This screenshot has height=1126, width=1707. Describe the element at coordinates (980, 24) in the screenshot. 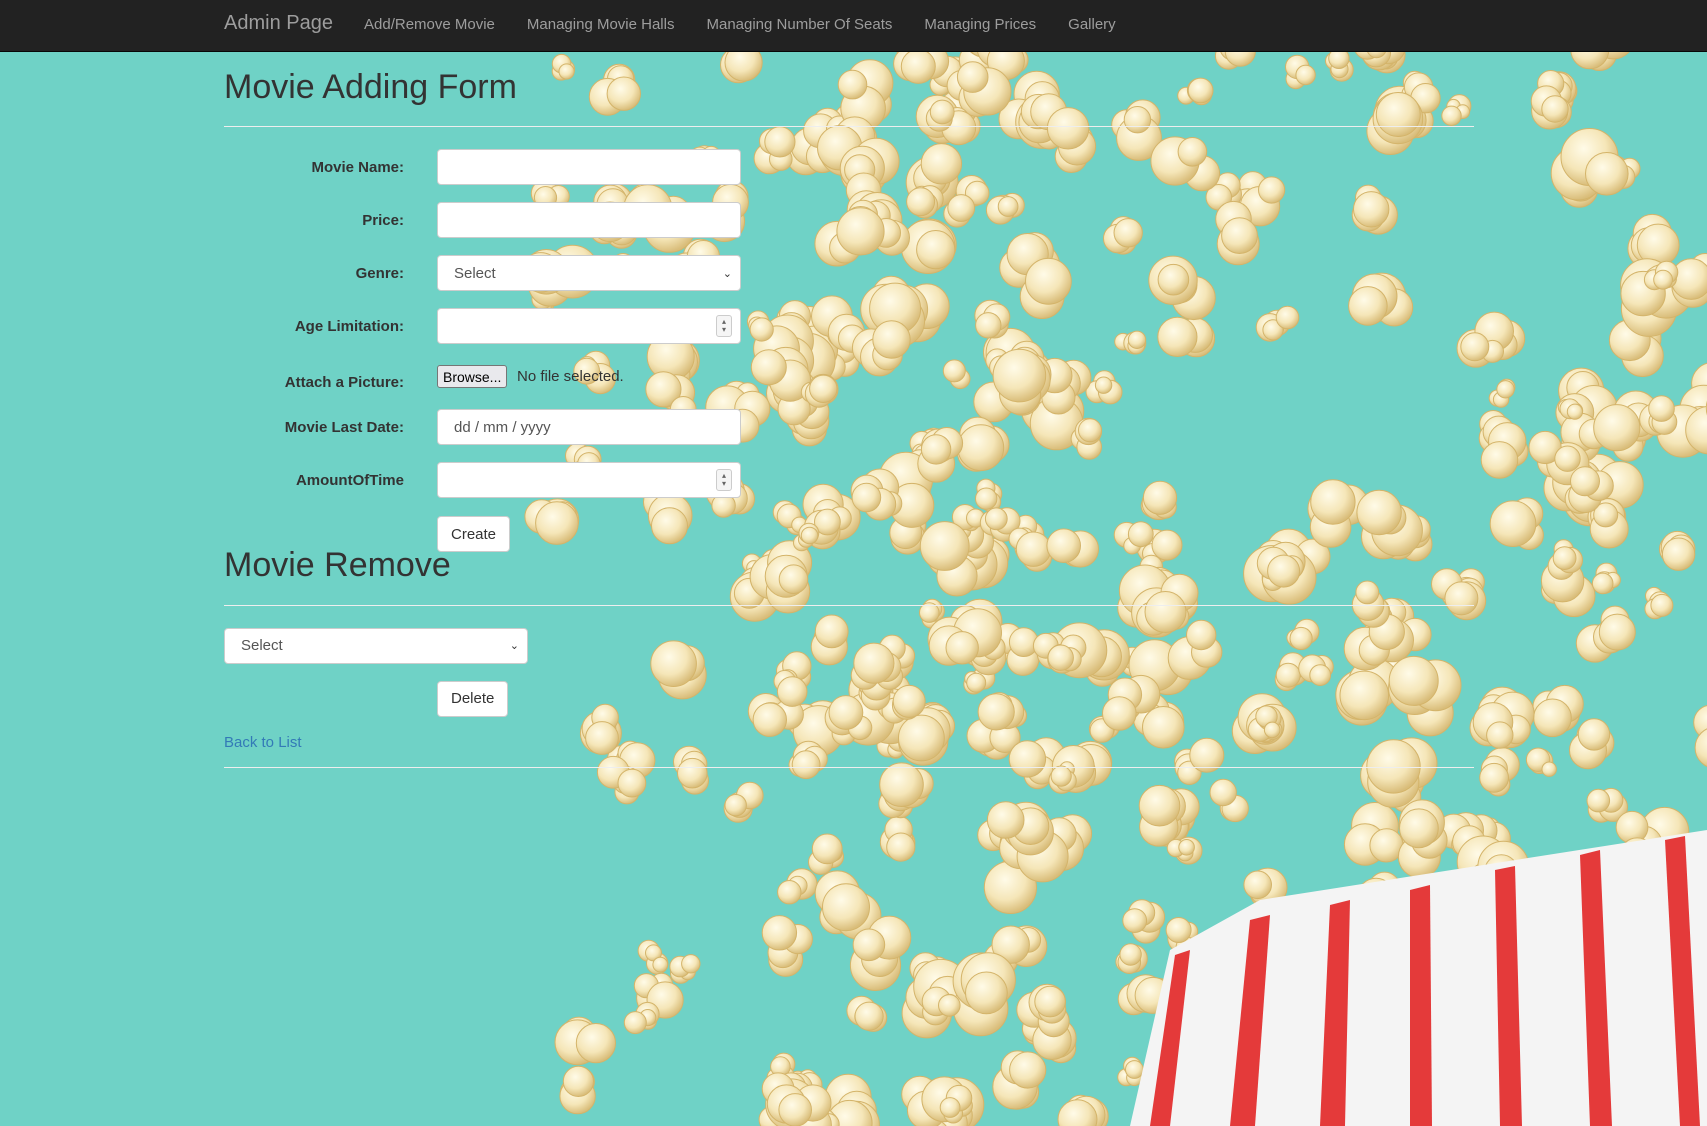

I see `nav-managing-prices: Managing Prices` at that location.